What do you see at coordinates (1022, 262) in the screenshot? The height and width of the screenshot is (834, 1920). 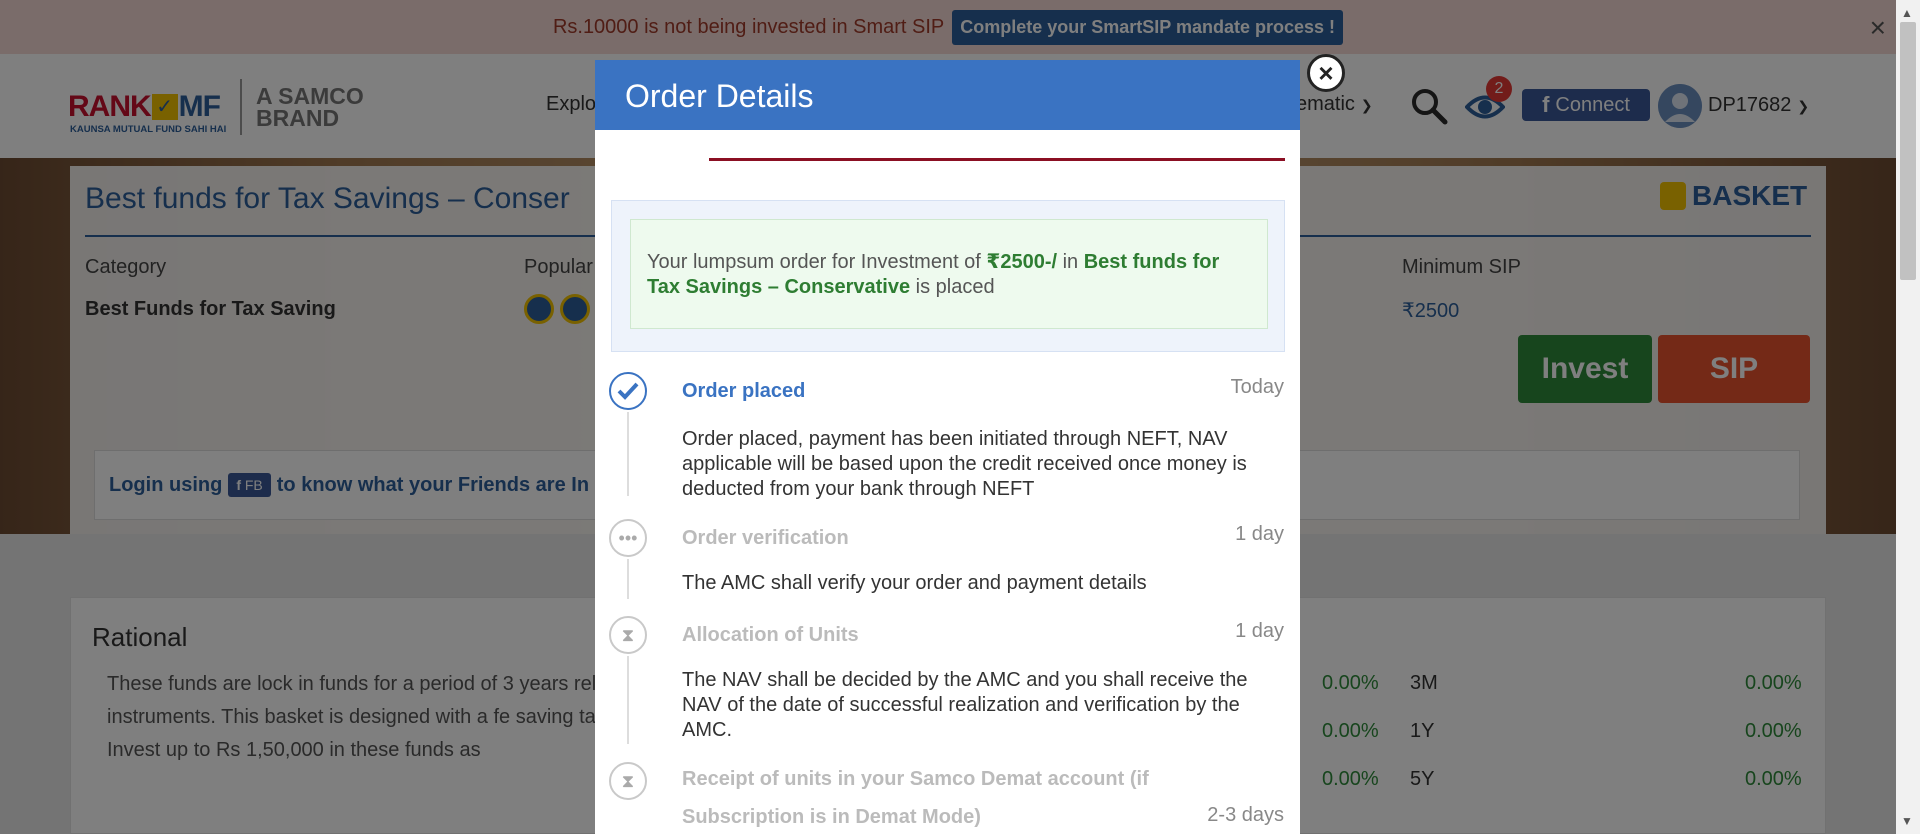 I see `order-amount: ₹2500-/` at bounding box center [1022, 262].